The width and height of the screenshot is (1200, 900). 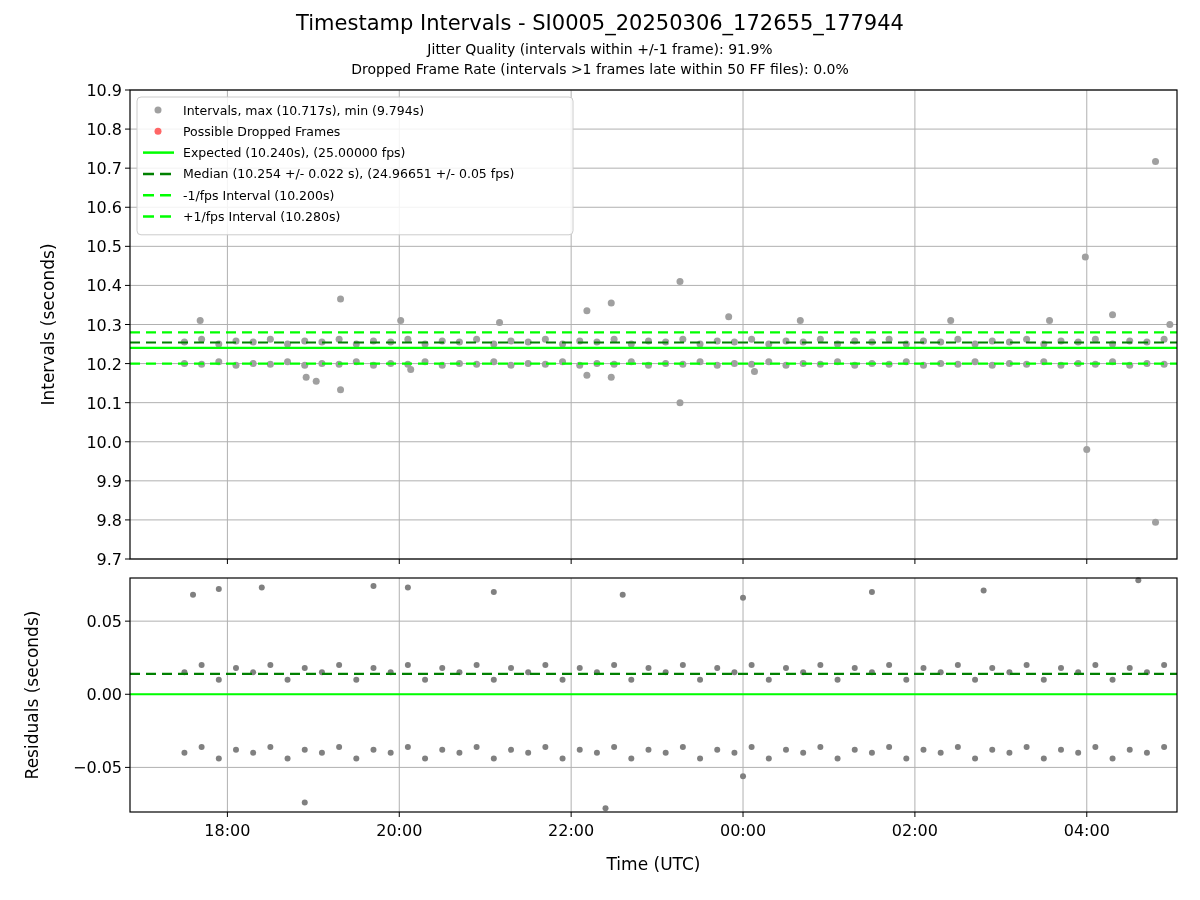 What do you see at coordinates (571, 830) in the screenshot?
I see `x-tick-label: 22:00` at bounding box center [571, 830].